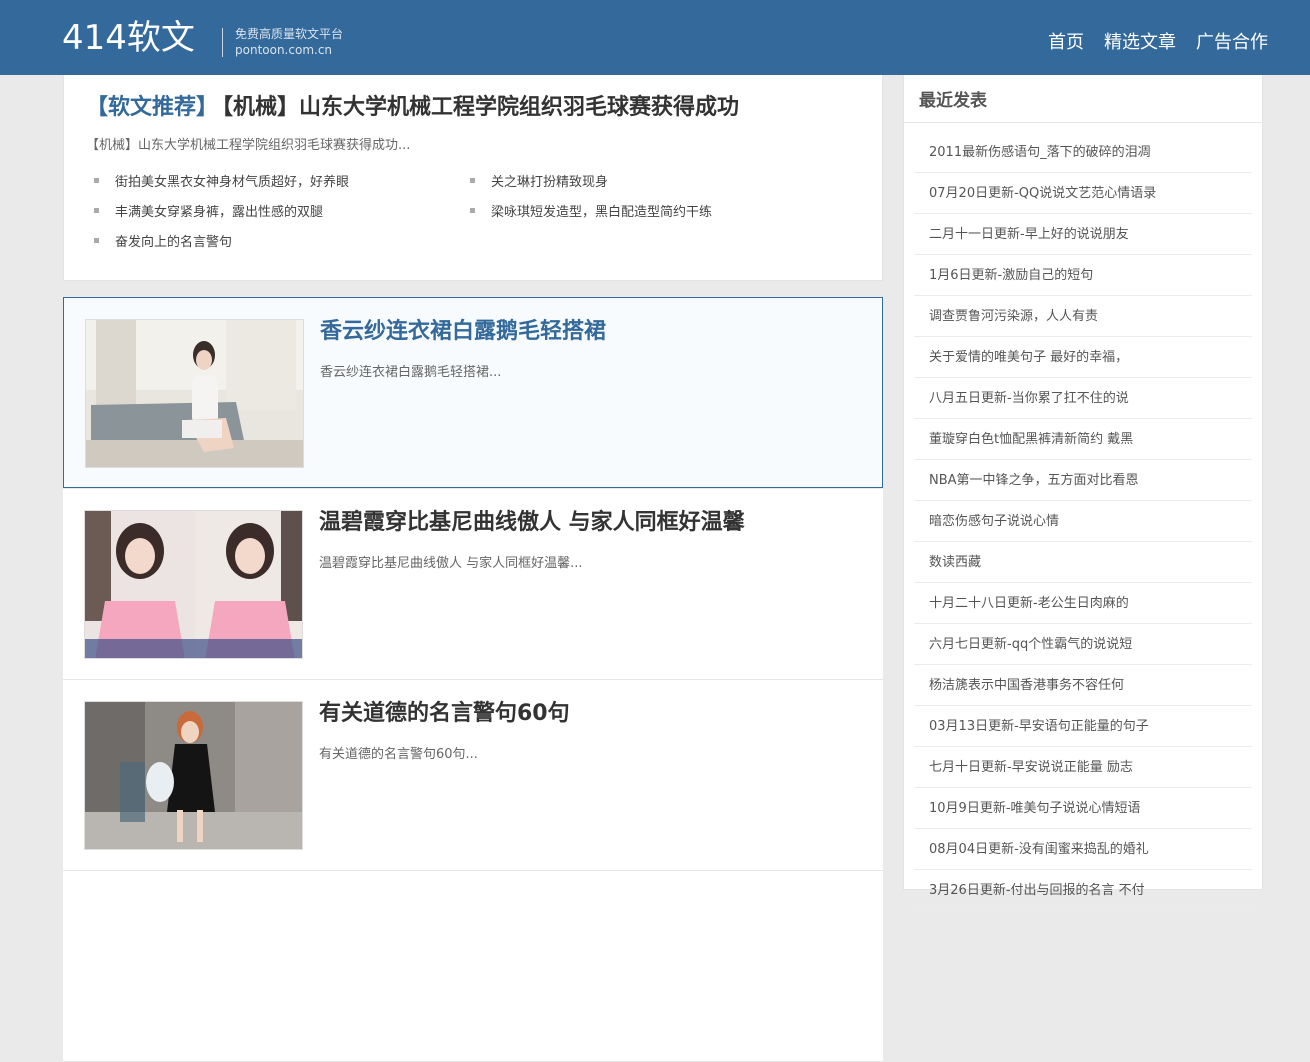 The height and width of the screenshot is (1062, 1310). Describe the element at coordinates (1083, 562) in the screenshot. I see `recent-post-item: 数读西藏` at that location.